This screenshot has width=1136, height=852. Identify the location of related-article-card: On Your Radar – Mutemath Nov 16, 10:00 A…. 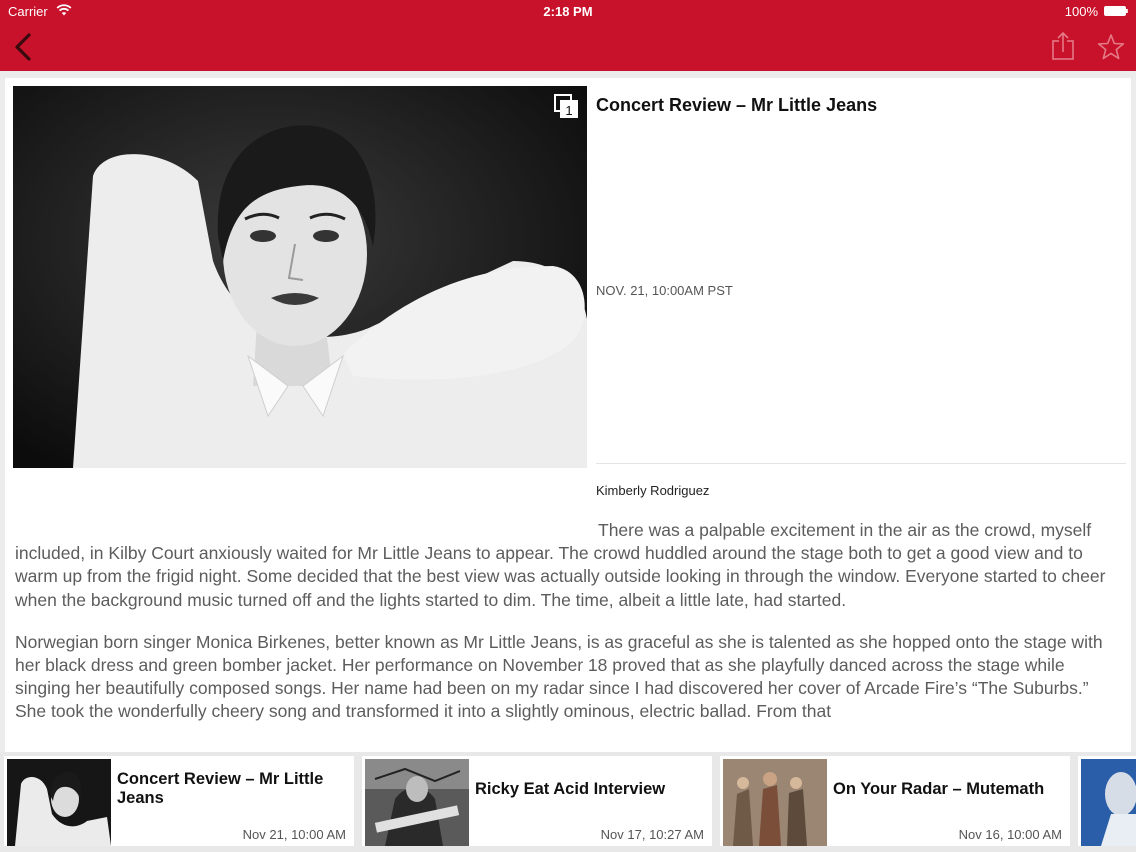
(895, 801).